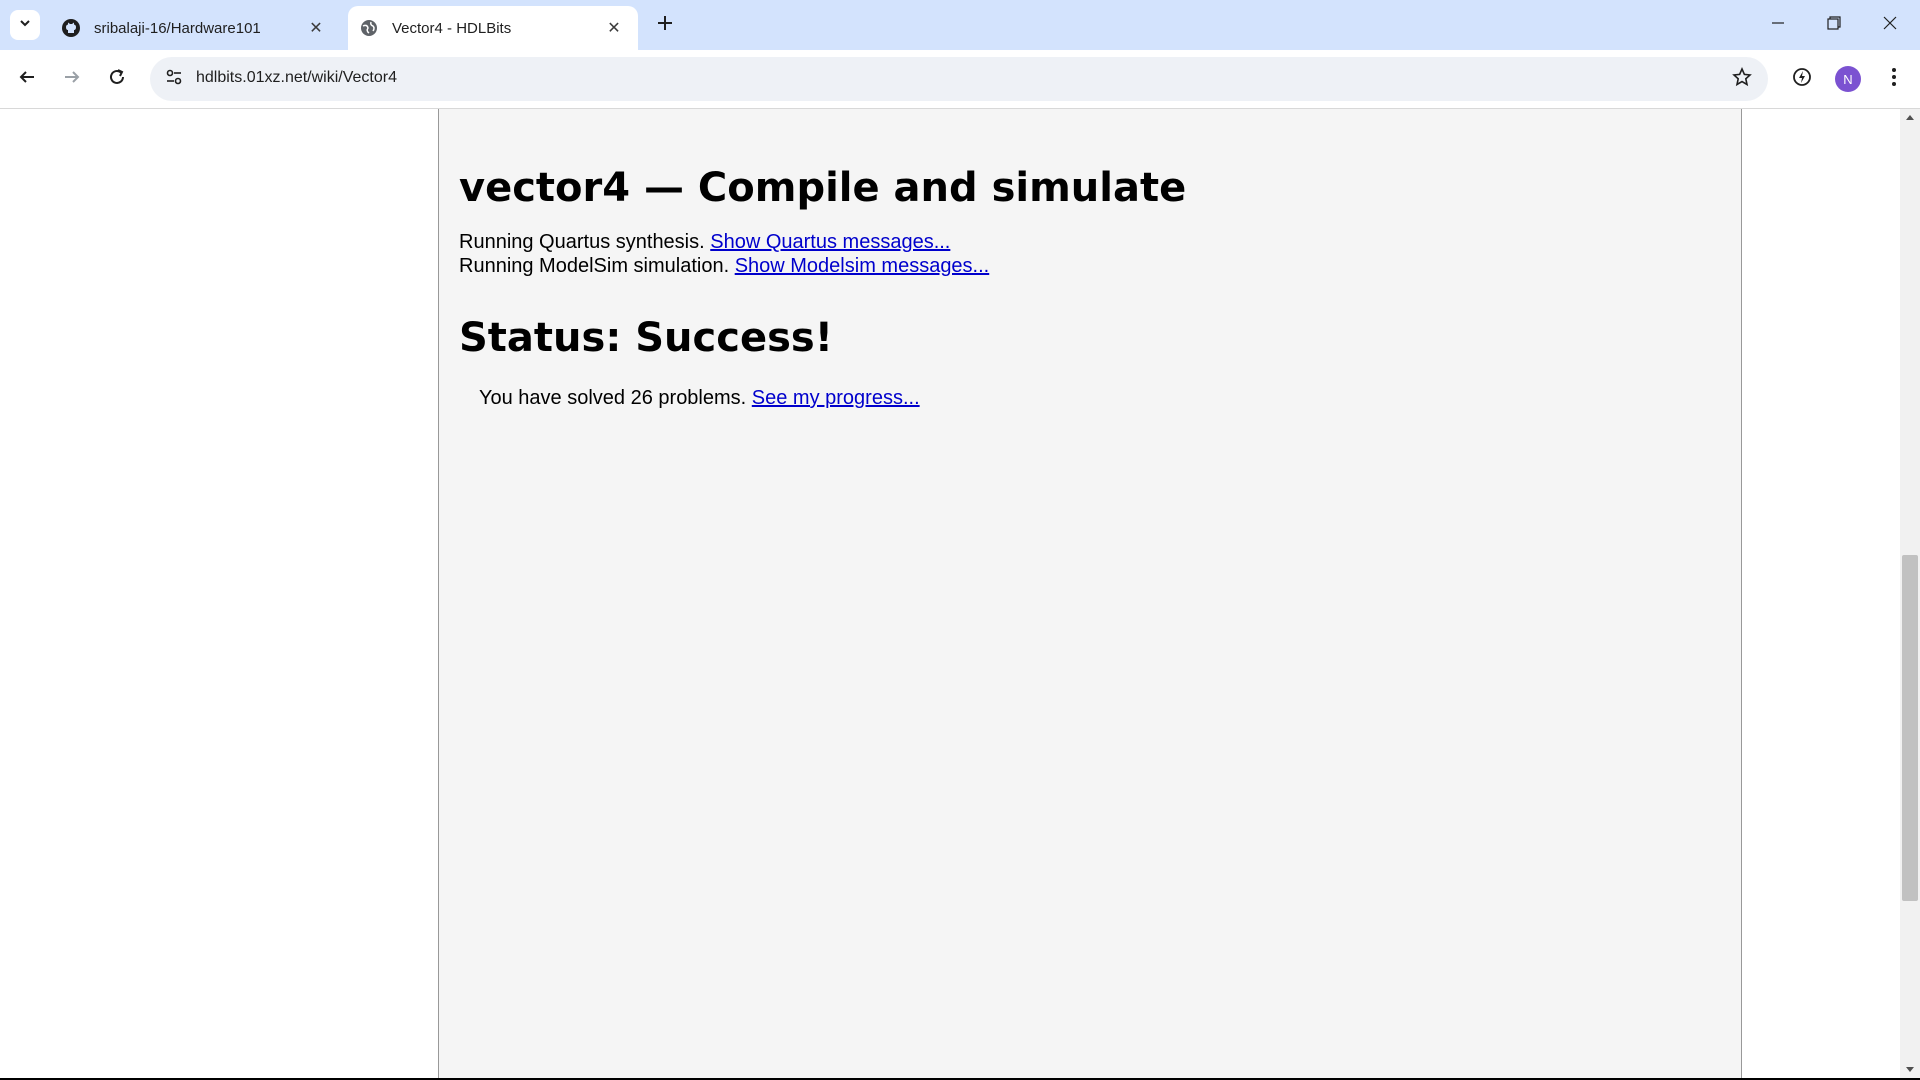  Describe the element at coordinates (646, 338) in the screenshot. I see `status-heading: Status: Success!` at that location.